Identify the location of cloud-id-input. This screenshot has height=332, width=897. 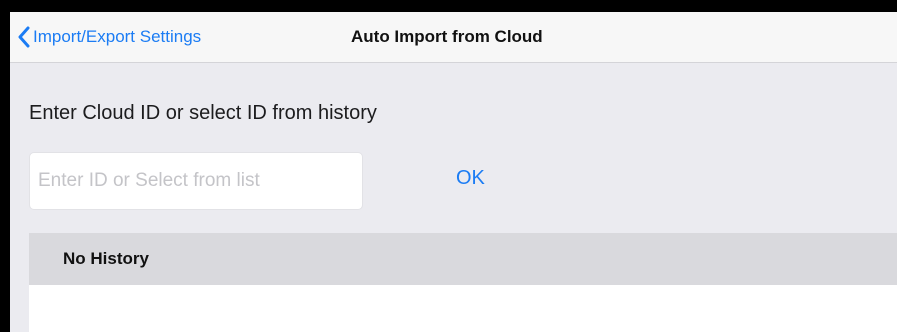
(196, 181).